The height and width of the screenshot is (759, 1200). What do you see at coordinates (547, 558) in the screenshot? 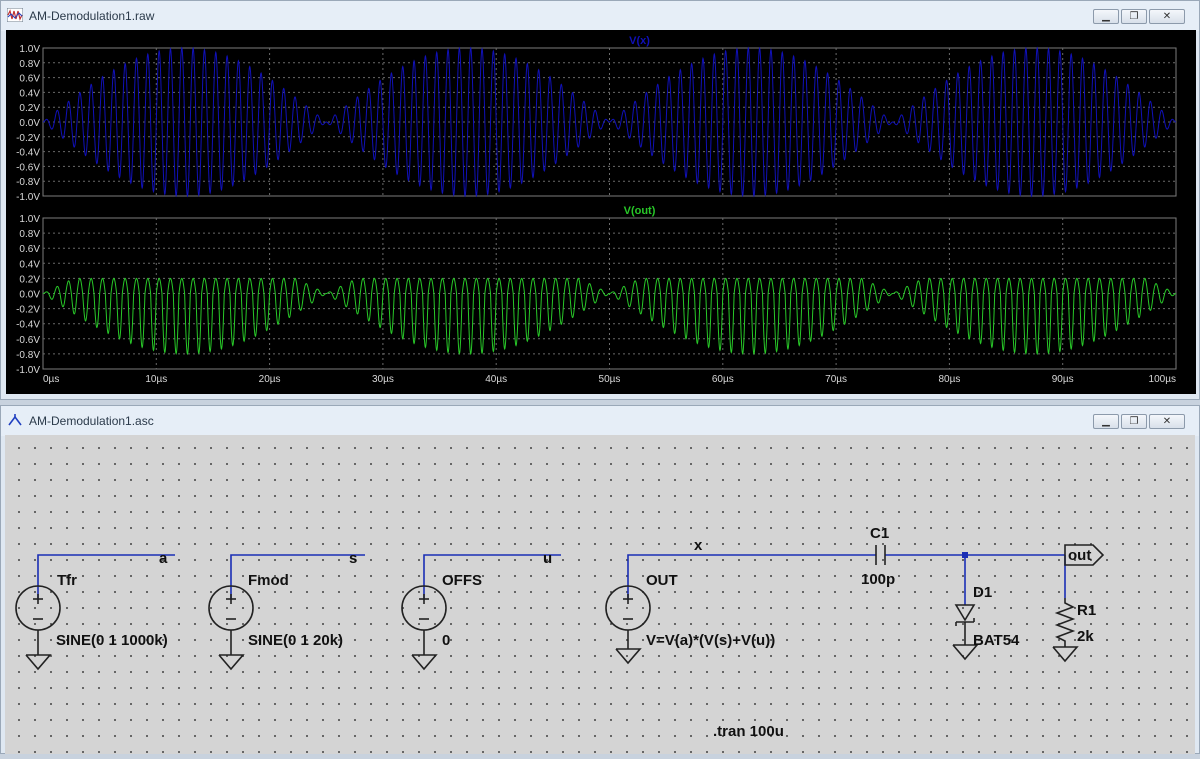
I see `net-label-u: u` at bounding box center [547, 558].